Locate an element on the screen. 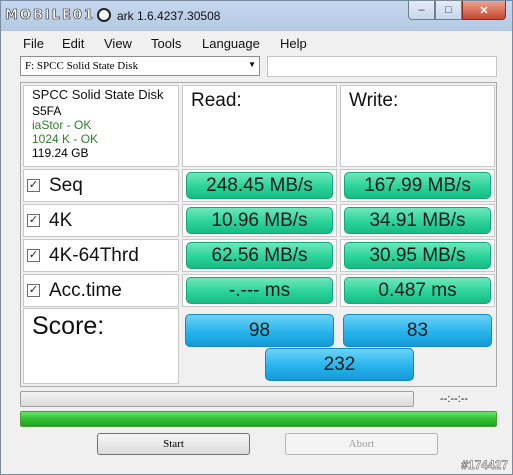  elapsed-time: --:--:-- is located at coordinates (454, 399).